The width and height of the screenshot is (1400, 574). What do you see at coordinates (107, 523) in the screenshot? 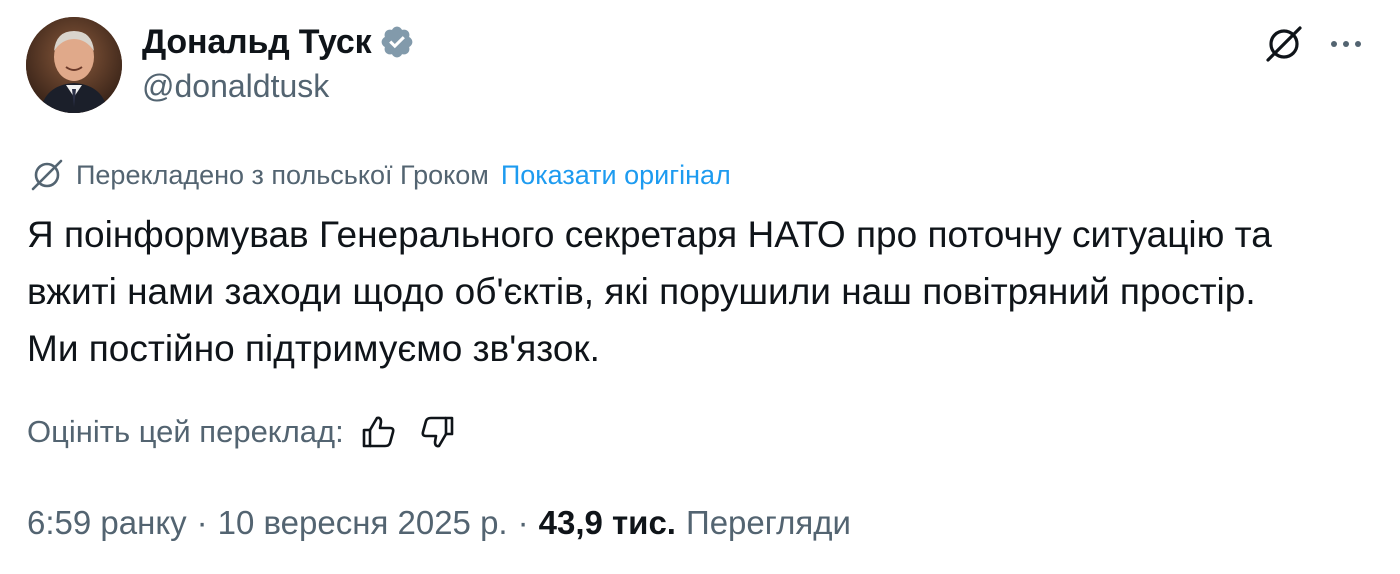
I see `timestamp-time: 6:59 ранку` at bounding box center [107, 523].